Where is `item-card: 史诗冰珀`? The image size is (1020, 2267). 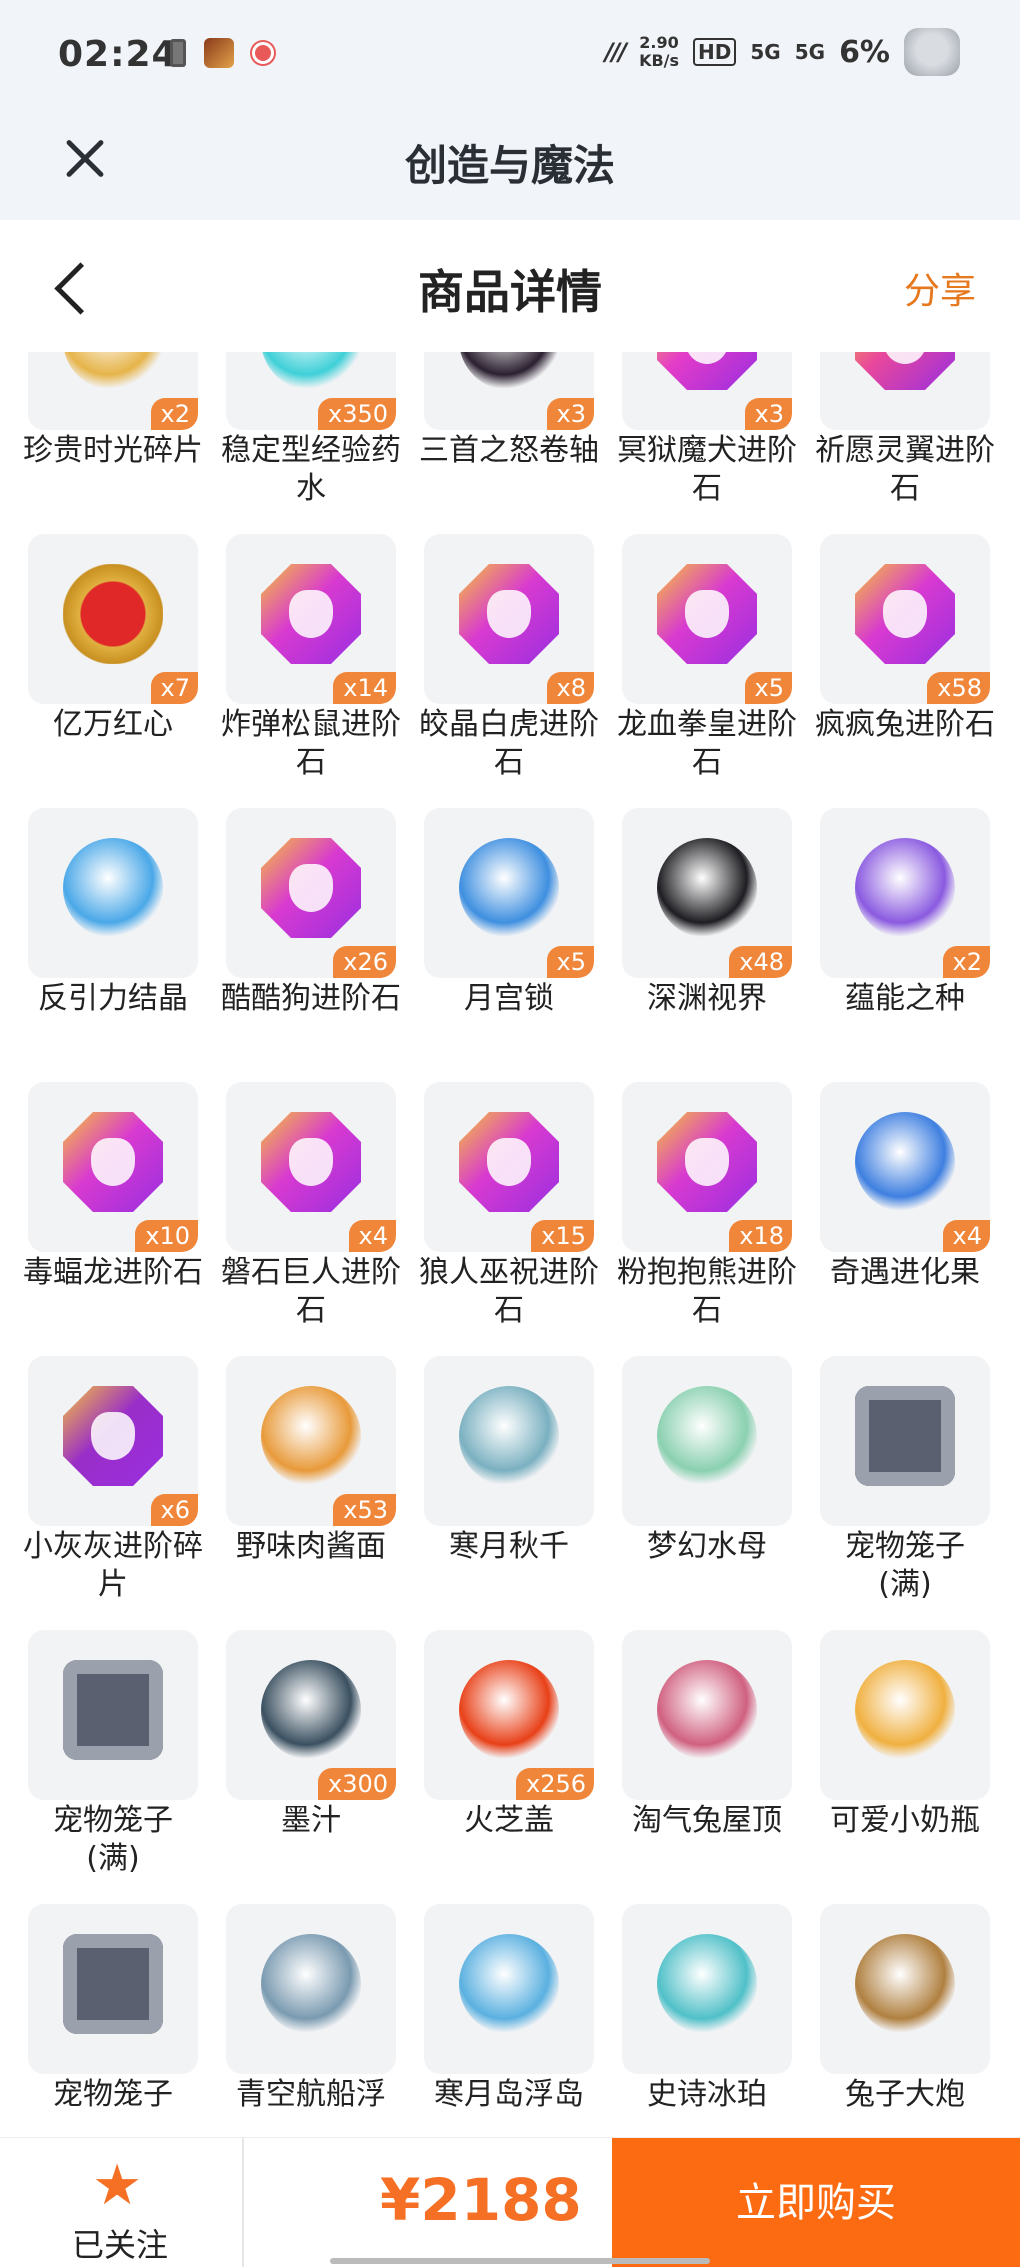
item-card: 史诗冰珀 is located at coordinates (707, 2020).